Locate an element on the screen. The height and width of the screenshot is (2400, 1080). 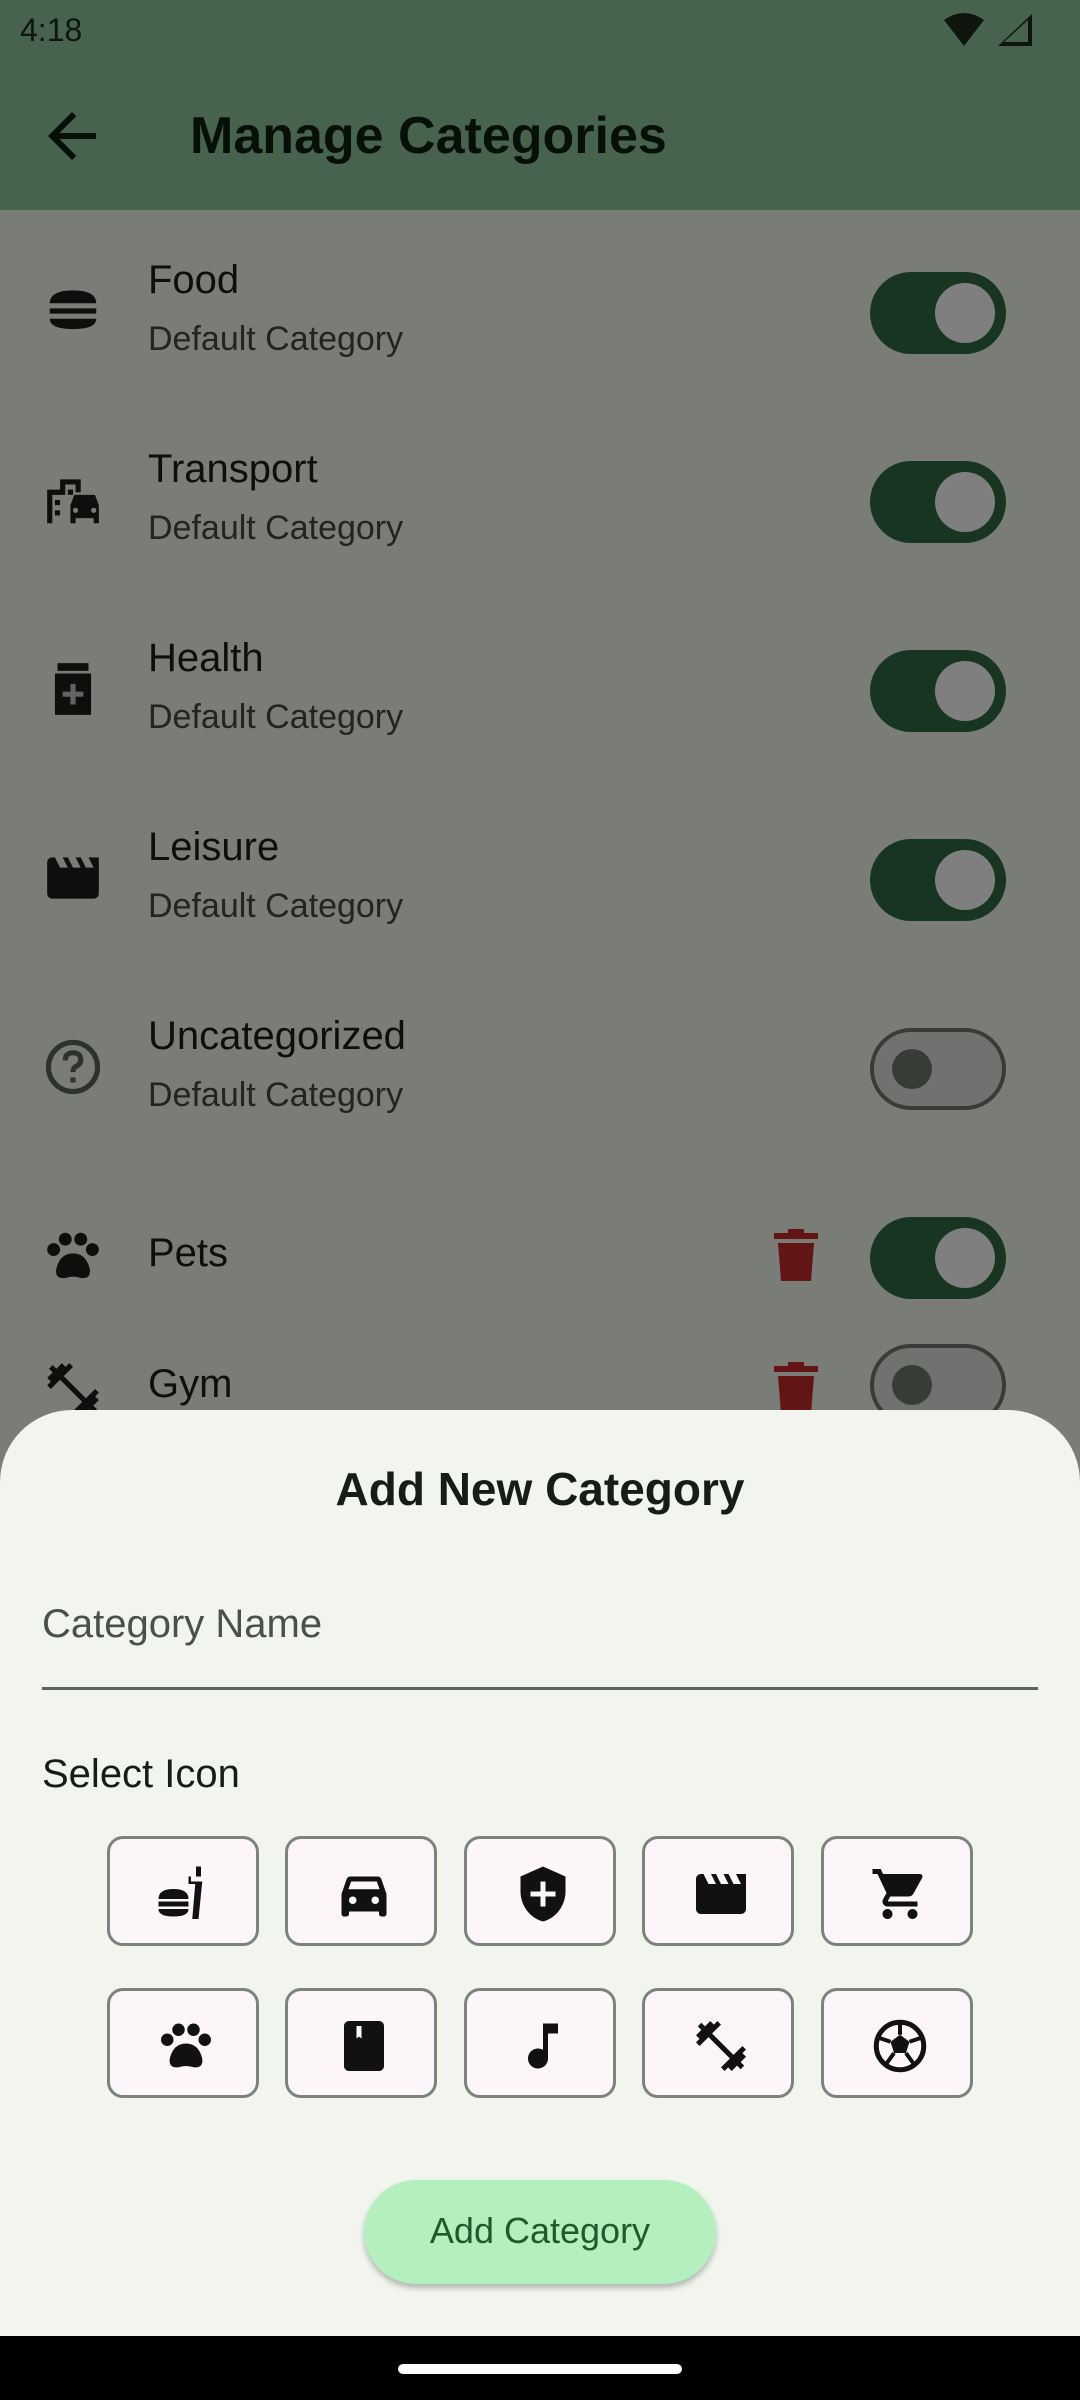
select-icon-label: Select Icon is located at coordinates (141, 1774).